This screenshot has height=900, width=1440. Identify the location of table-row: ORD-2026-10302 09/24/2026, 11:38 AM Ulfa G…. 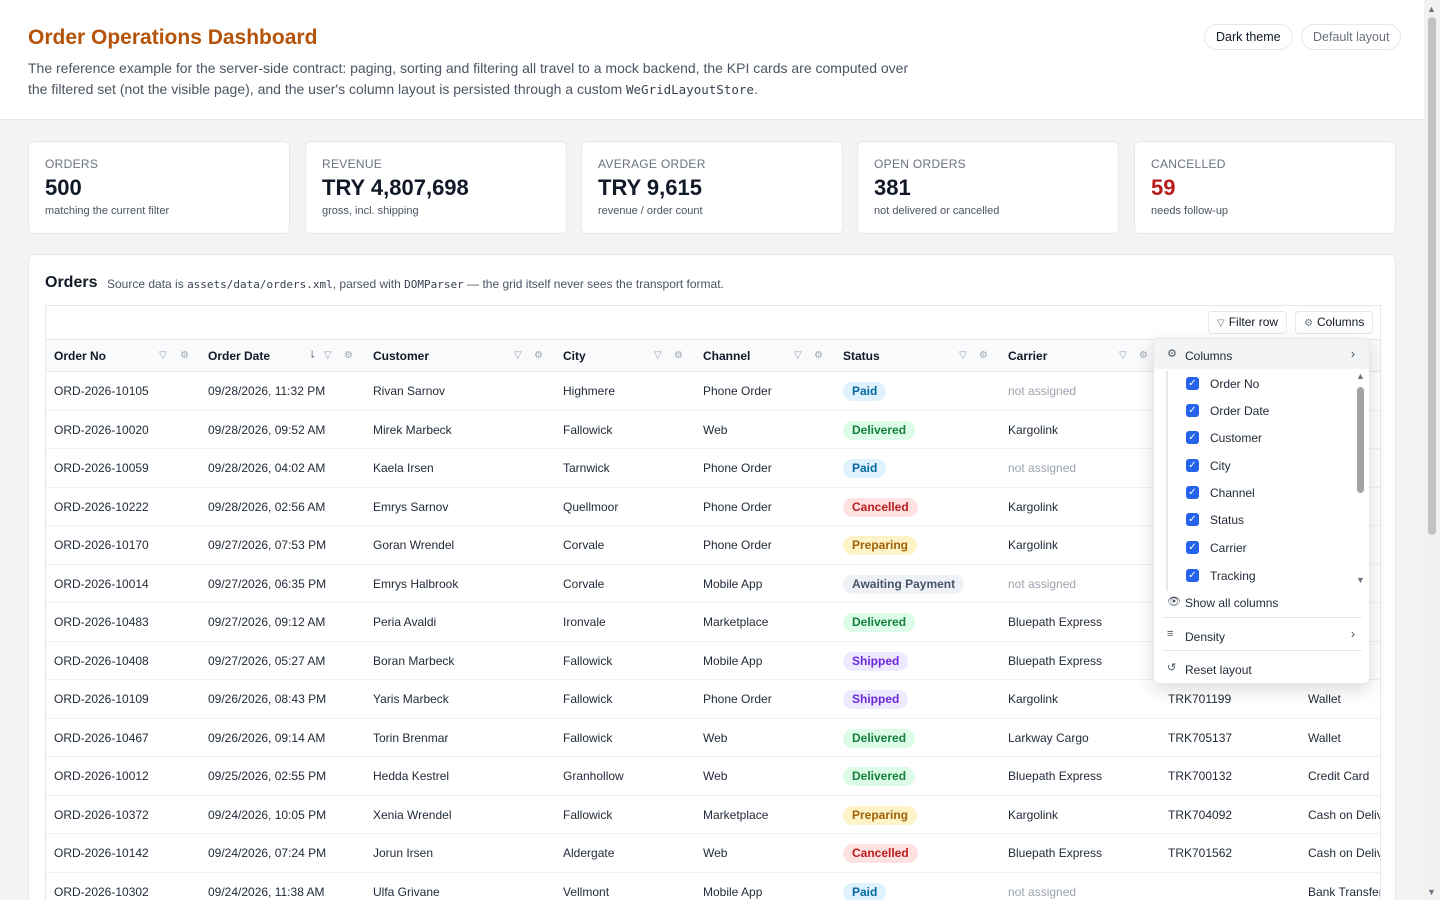
(713, 886).